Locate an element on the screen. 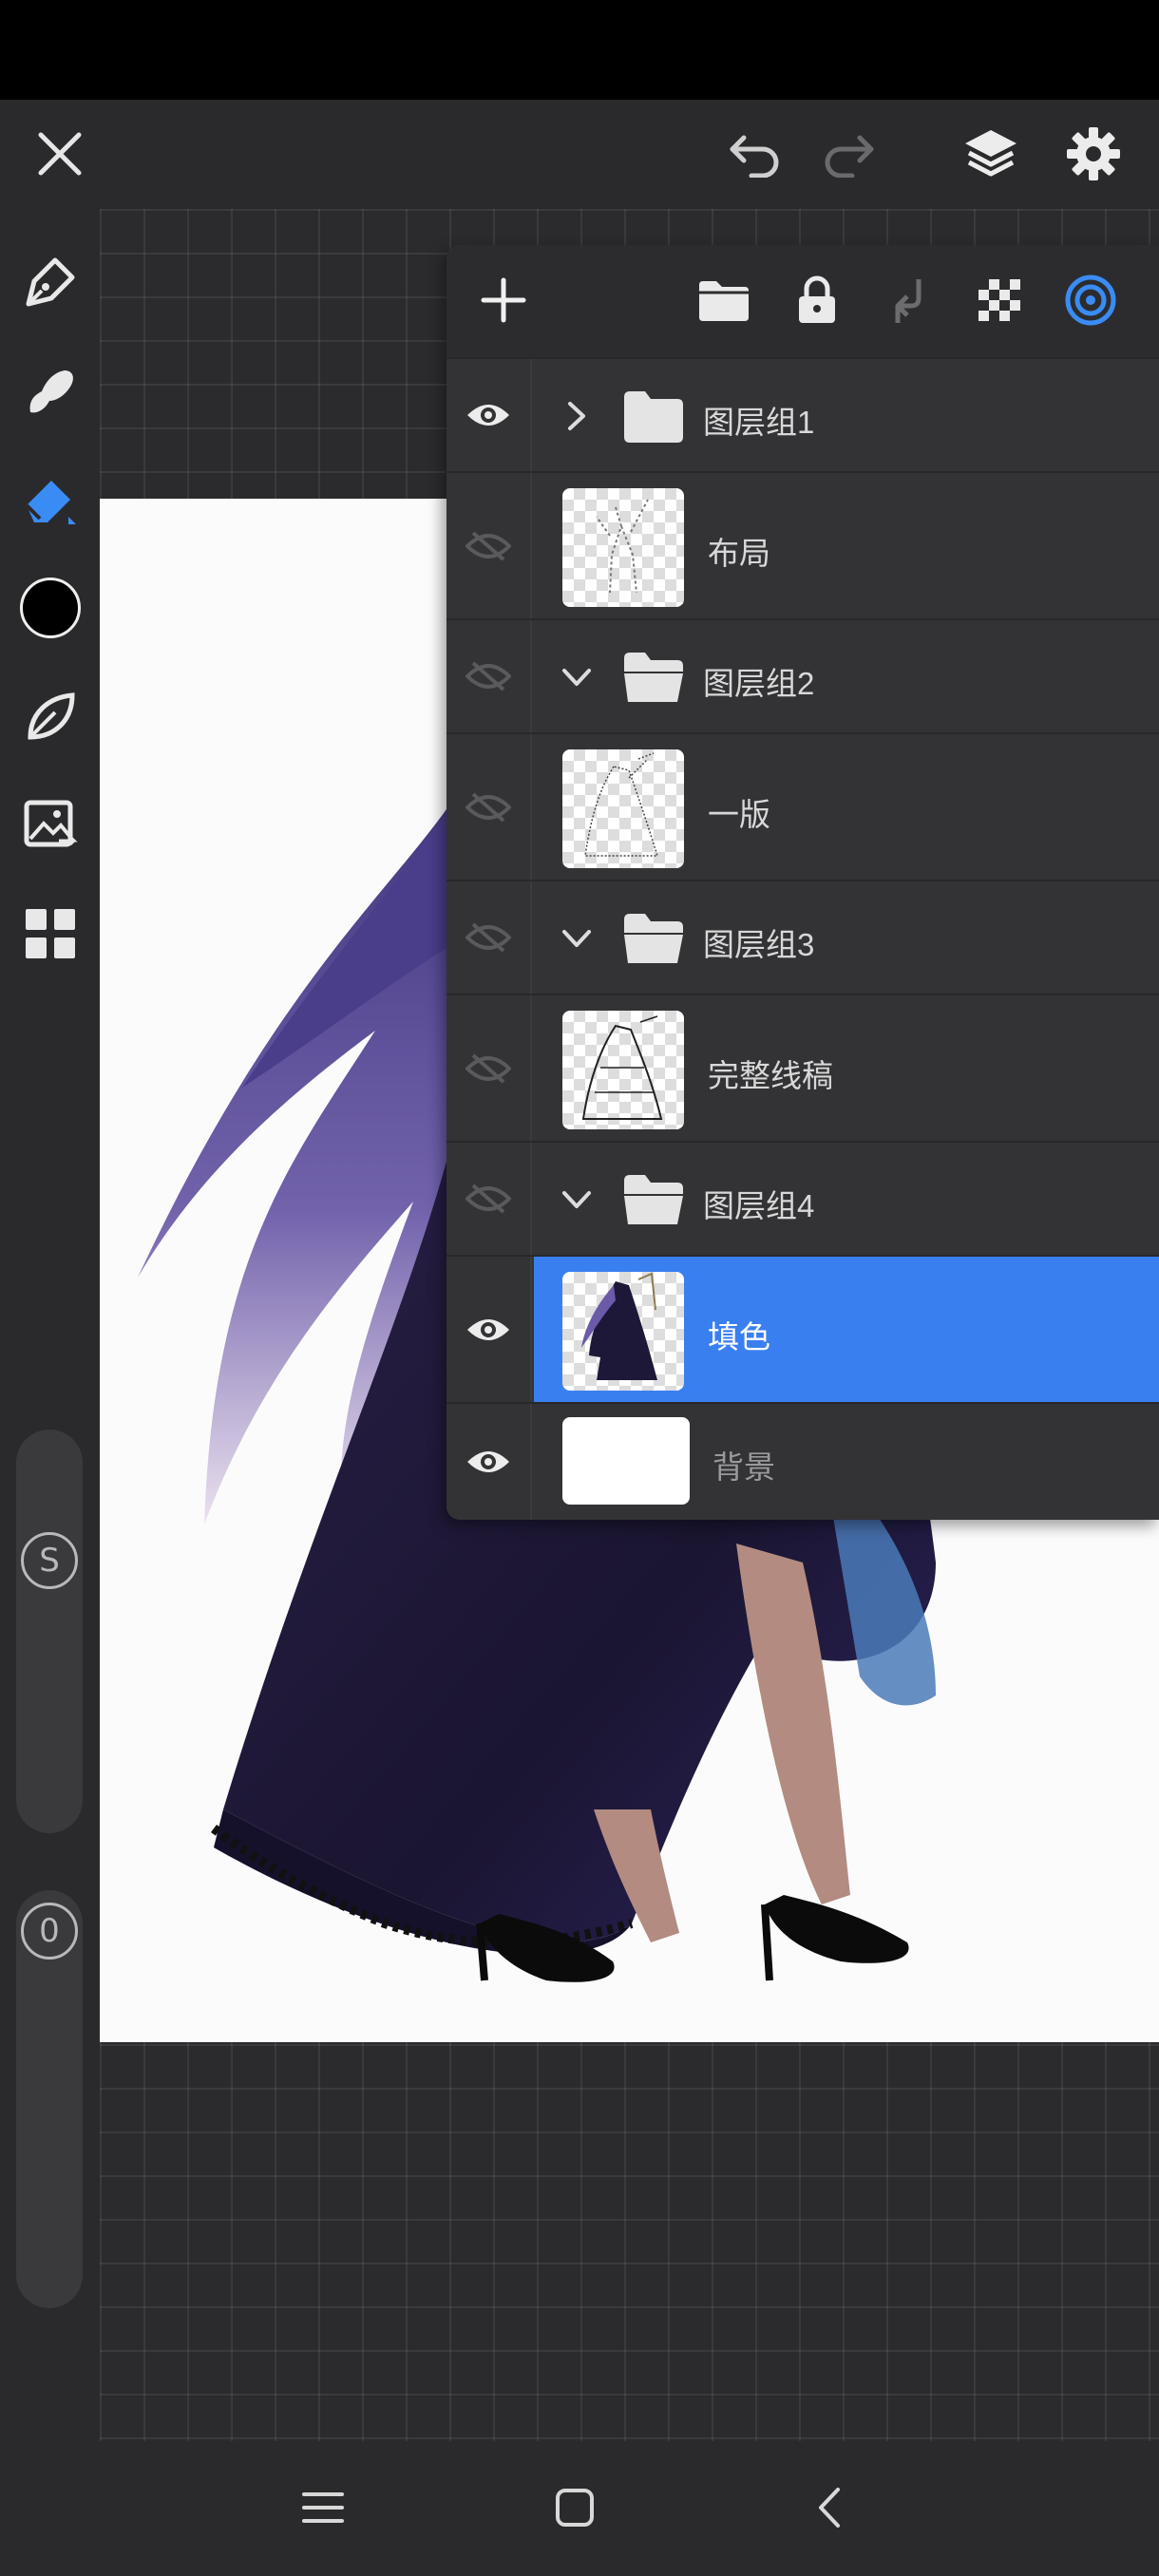  layer-name: 背景 is located at coordinates (743, 1467).